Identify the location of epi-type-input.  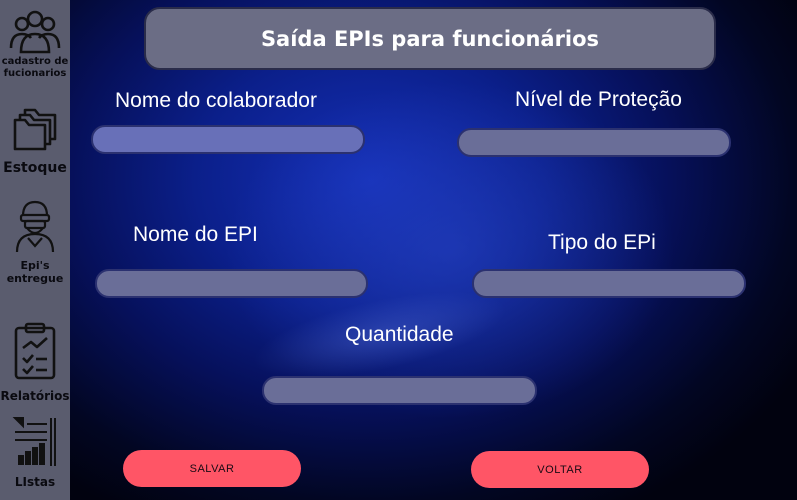
(609, 283).